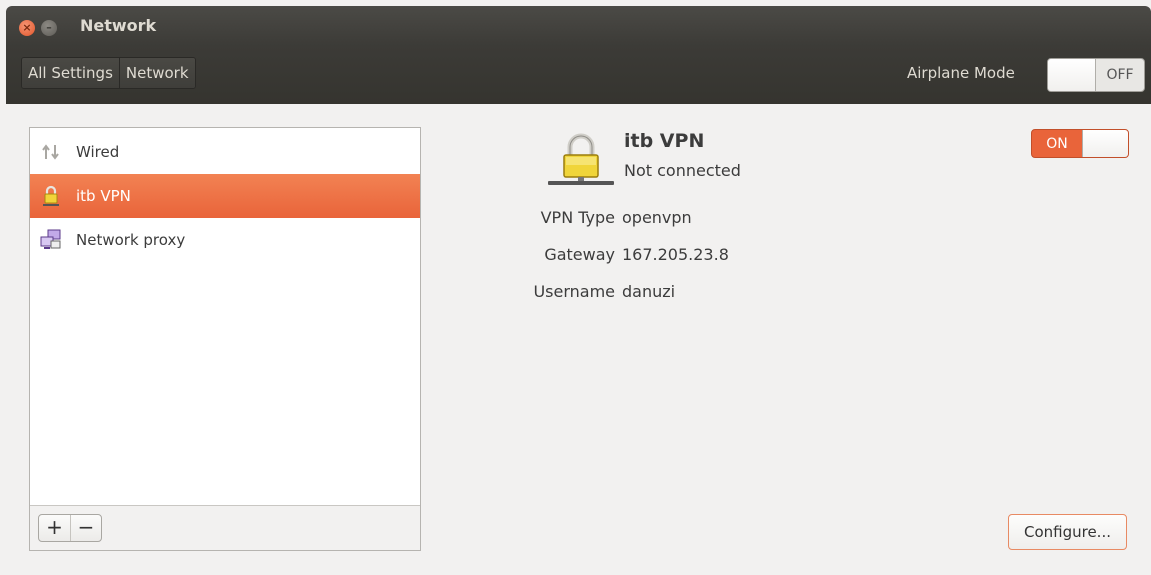 Image resolution: width=1151 pixels, height=575 pixels. I want to click on toolbar: All Settings Network Airplane Mode OFF, so click(578, 75).